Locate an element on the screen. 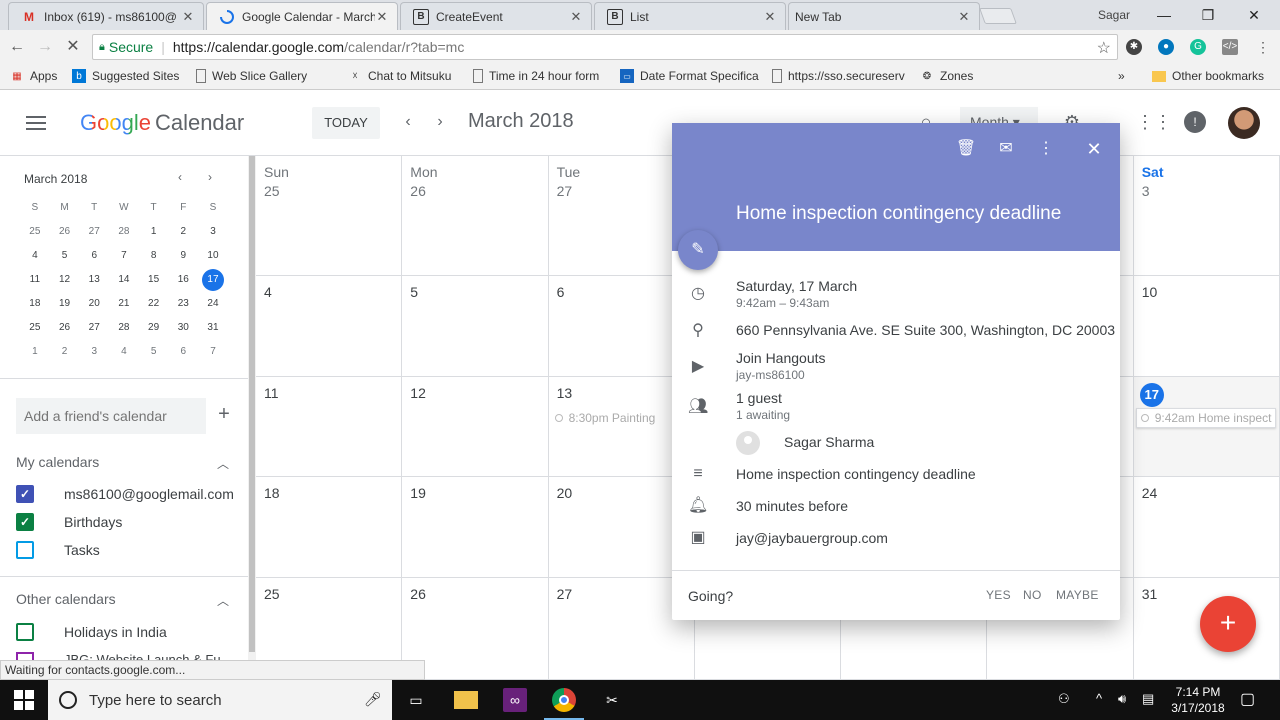 This screenshot has height=720, width=1280. action-center-icon: ▢ is located at coordinates (1247, 699).